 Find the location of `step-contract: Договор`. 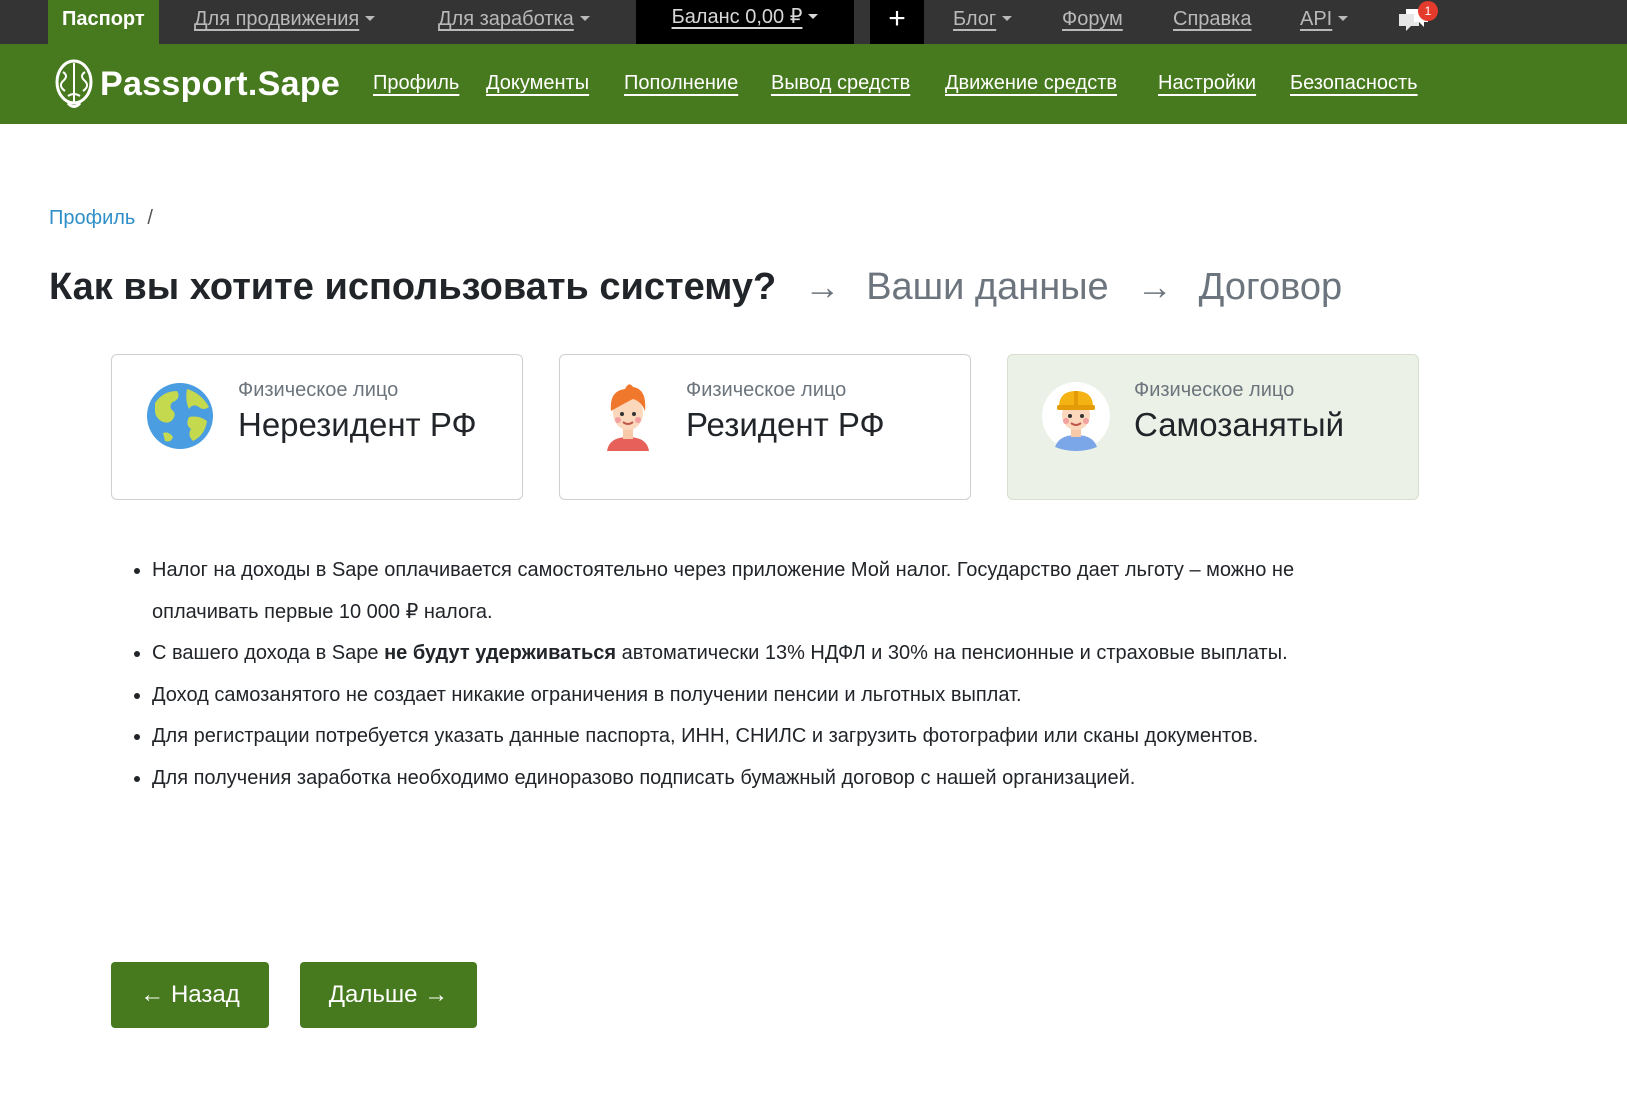

step-contract: Договор is located at coordinates (1270, 286).